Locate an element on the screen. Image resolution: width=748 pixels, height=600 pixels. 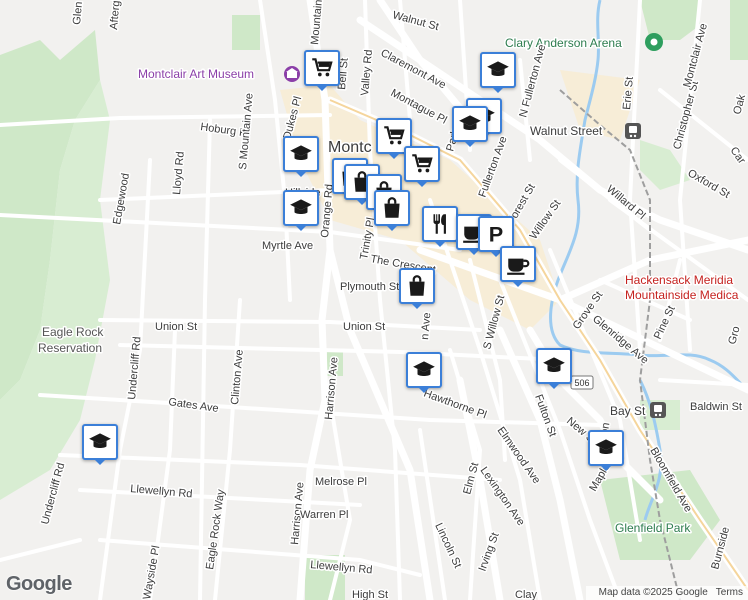
street-label: Baldwin St is located at coordinates (716, 407).